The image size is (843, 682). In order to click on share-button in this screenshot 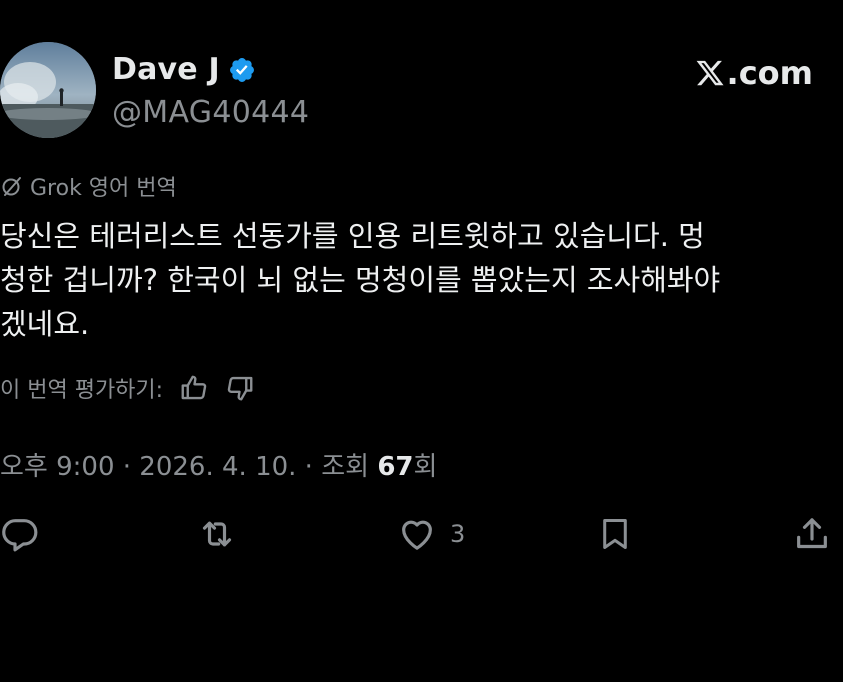, I will do `click(812, 534)`.